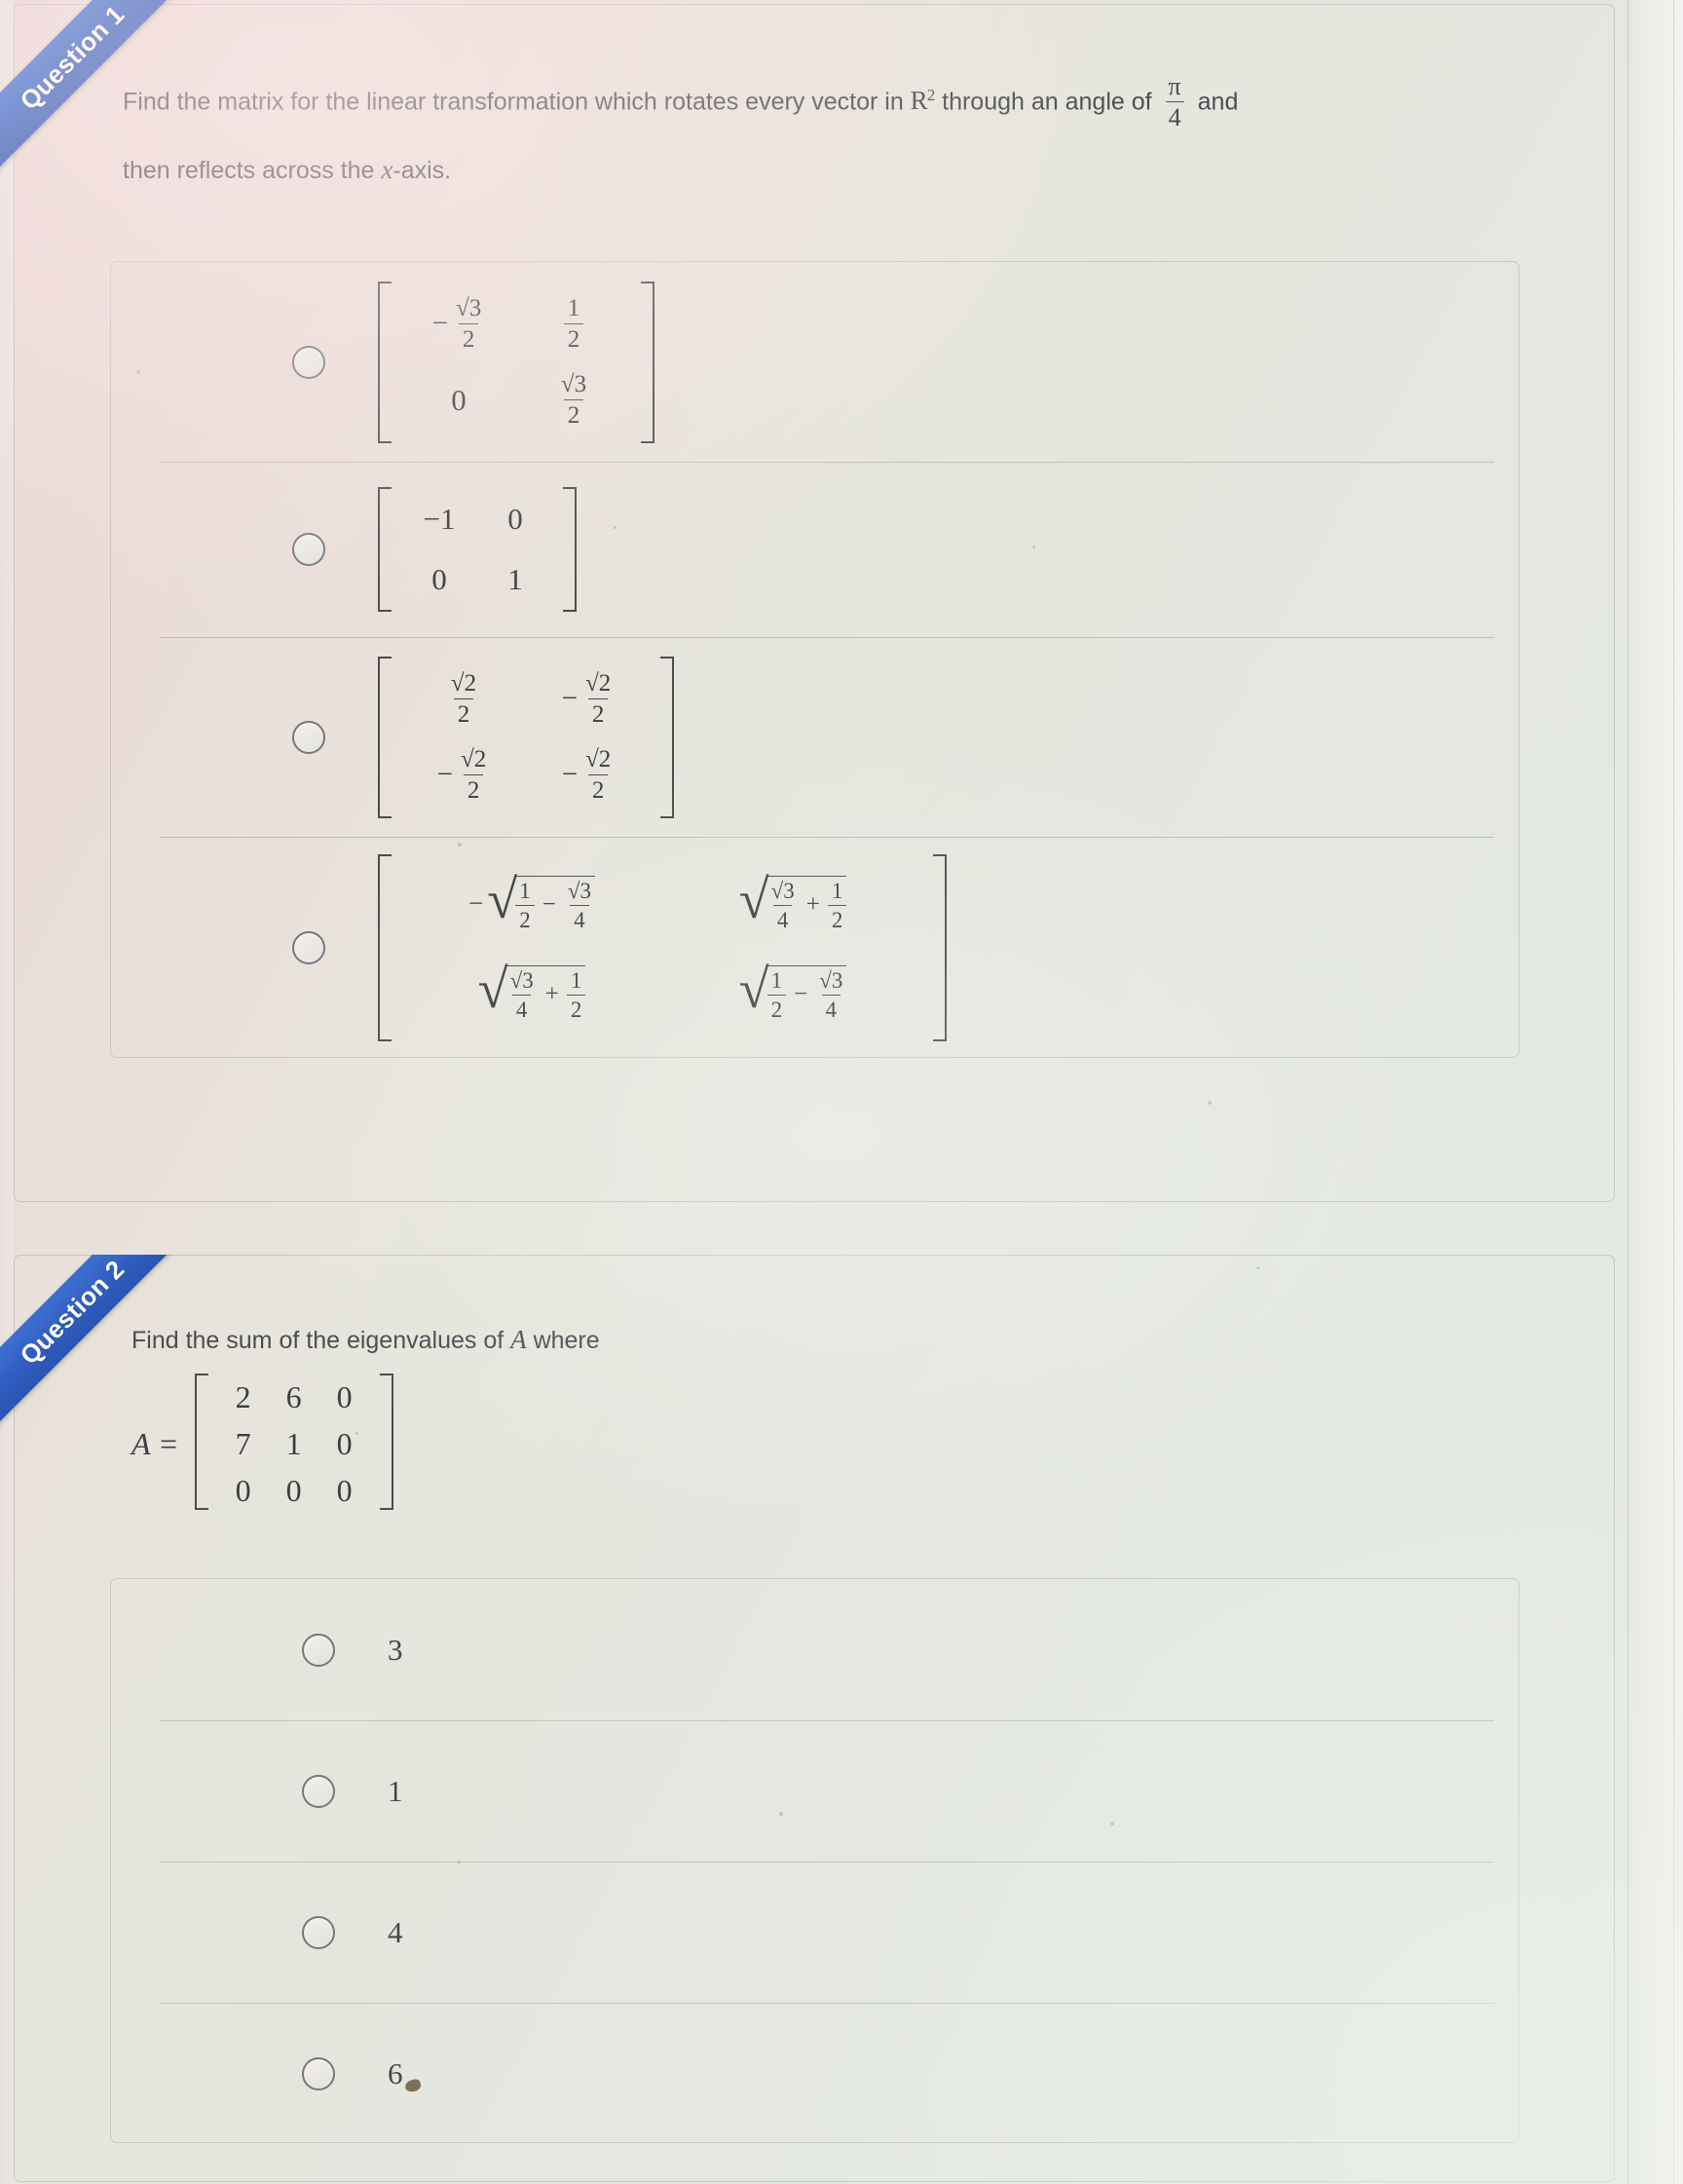  Describe the element at coordinates (309, 549) in the screenshot. I see `radio-button-q1-opt-b` at that location.